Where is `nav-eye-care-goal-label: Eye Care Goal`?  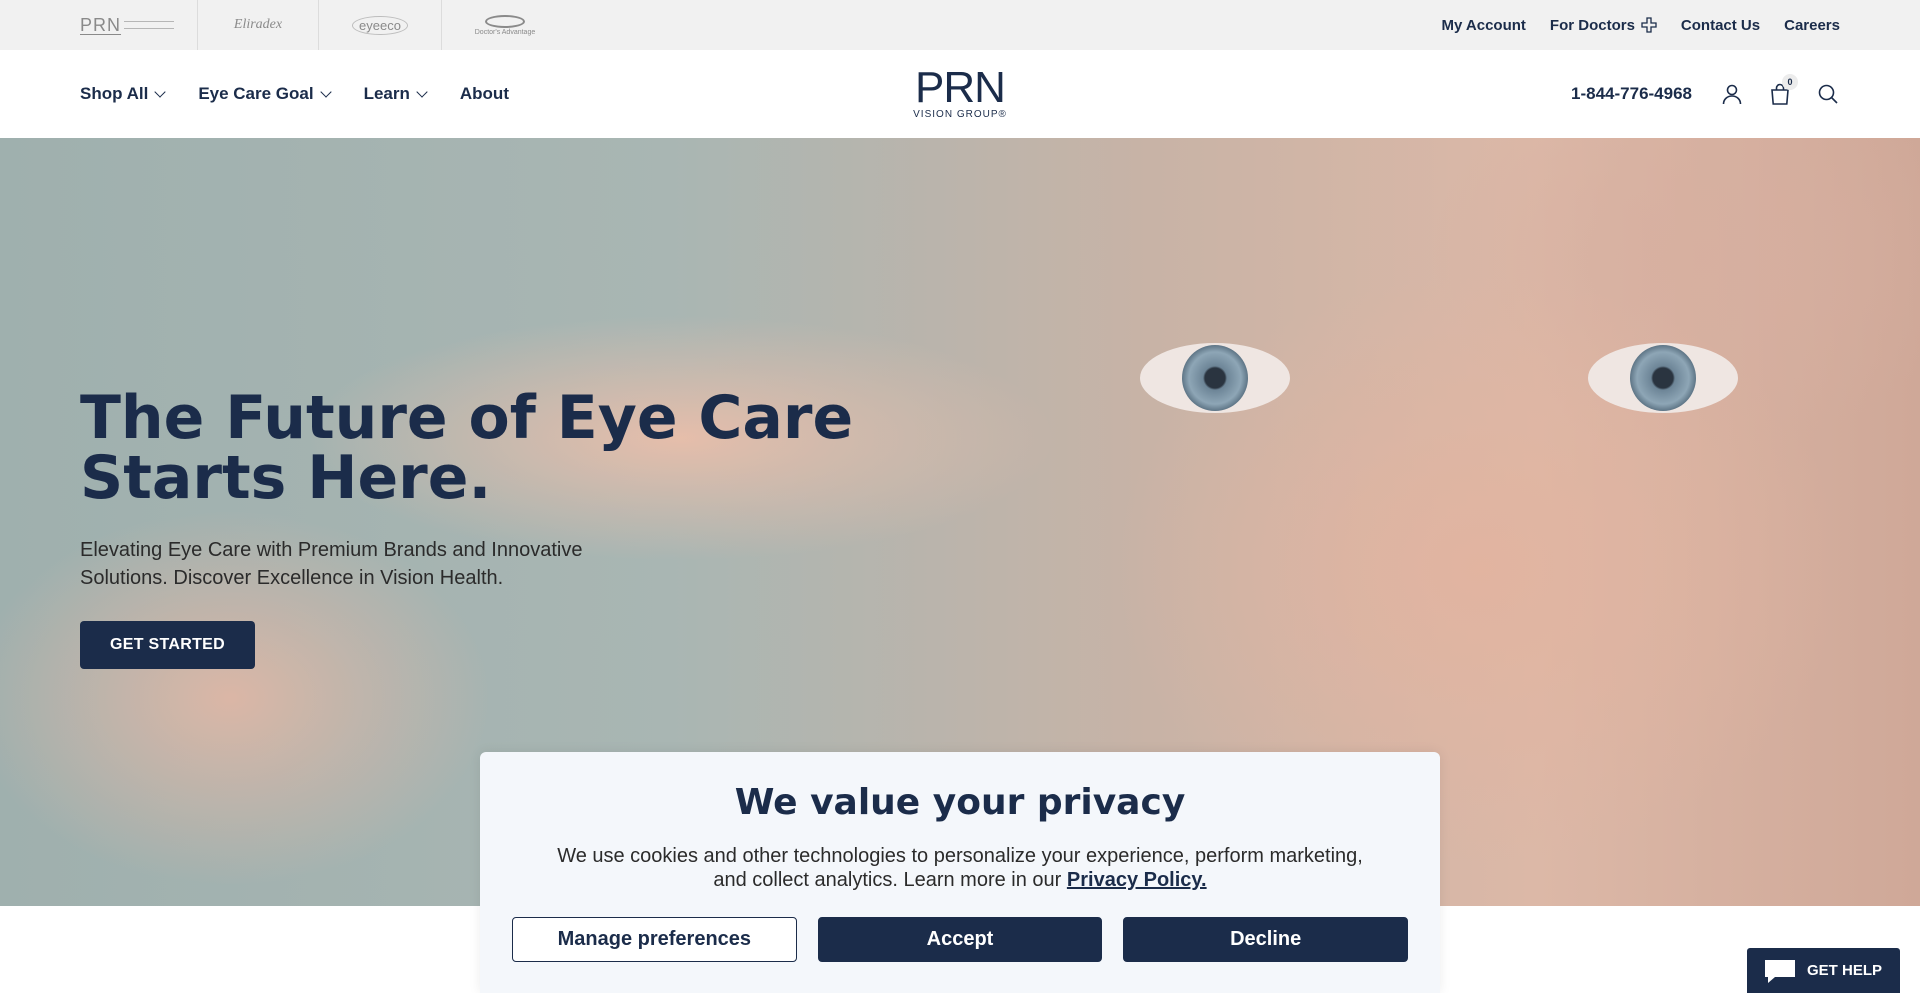 nav-eye-care-goal-label: Eye Care Goal is located at coordinates (256, 93).